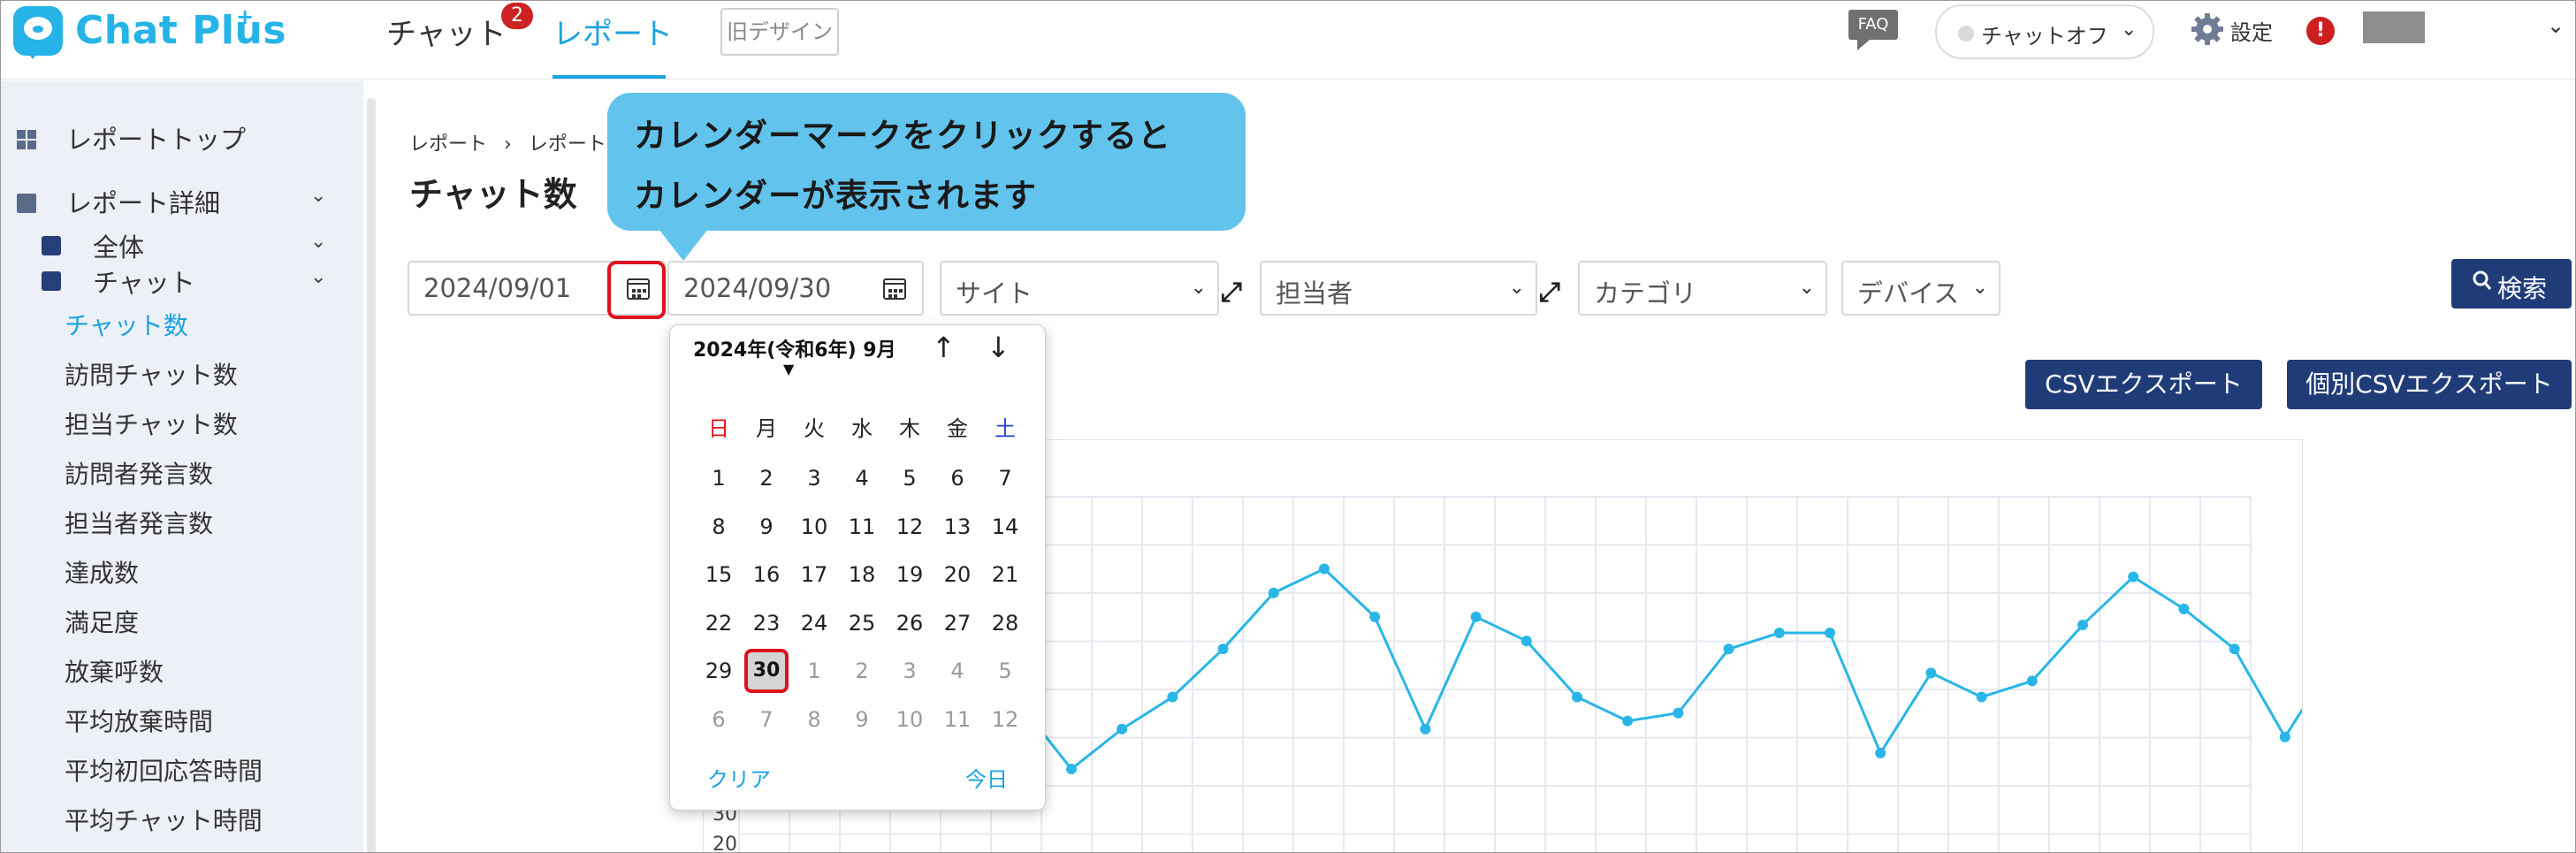  What do you see at coordinates (766, 575) in the screenshot?
I see `calendar-day: 16` at bounding box center [766, 575].